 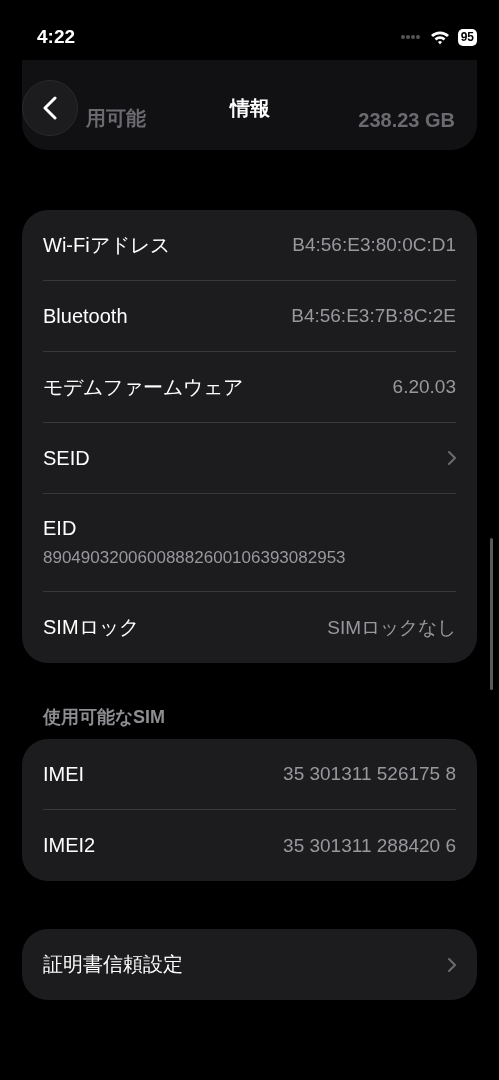 What do you see at coordinates (249, 964) in the screenshot?
I see `settings-row: 証明書信頼設定` at bounding box center [249, 964].